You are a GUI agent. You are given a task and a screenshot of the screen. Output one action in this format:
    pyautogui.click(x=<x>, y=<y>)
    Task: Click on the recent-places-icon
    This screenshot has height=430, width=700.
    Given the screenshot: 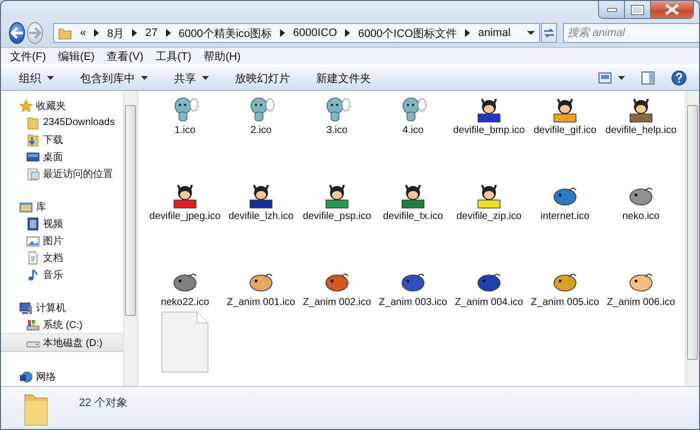 What is the action you would take?
    pyautogui.click(x=33, y=173)
    